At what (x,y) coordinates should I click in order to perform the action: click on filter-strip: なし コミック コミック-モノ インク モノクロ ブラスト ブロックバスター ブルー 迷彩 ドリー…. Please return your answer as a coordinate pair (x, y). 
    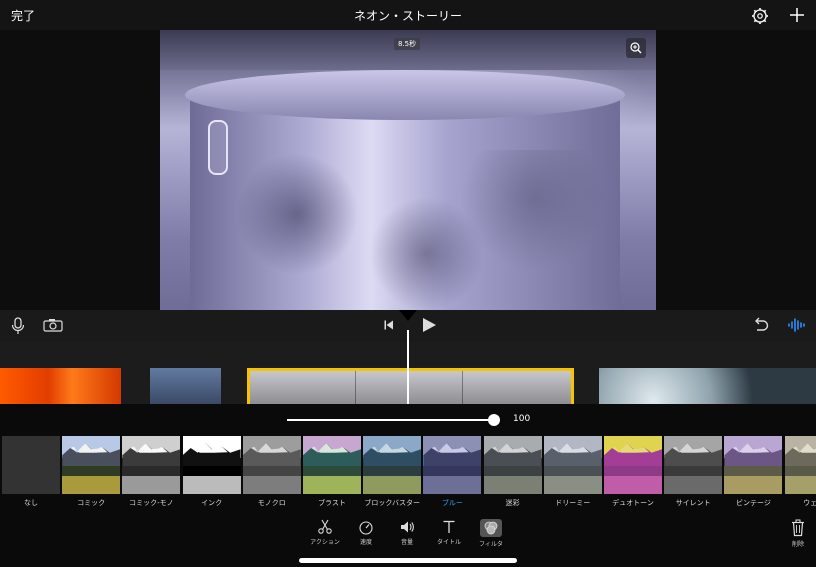
    Looking at the image, I should click on (408, 473).